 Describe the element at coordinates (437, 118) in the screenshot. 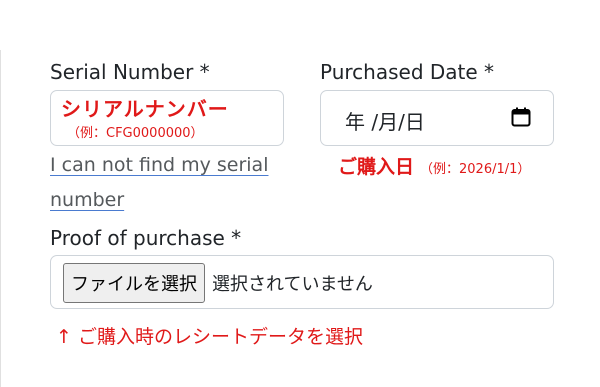

I see `purchased-date-input: 年 /月/日` at that location.